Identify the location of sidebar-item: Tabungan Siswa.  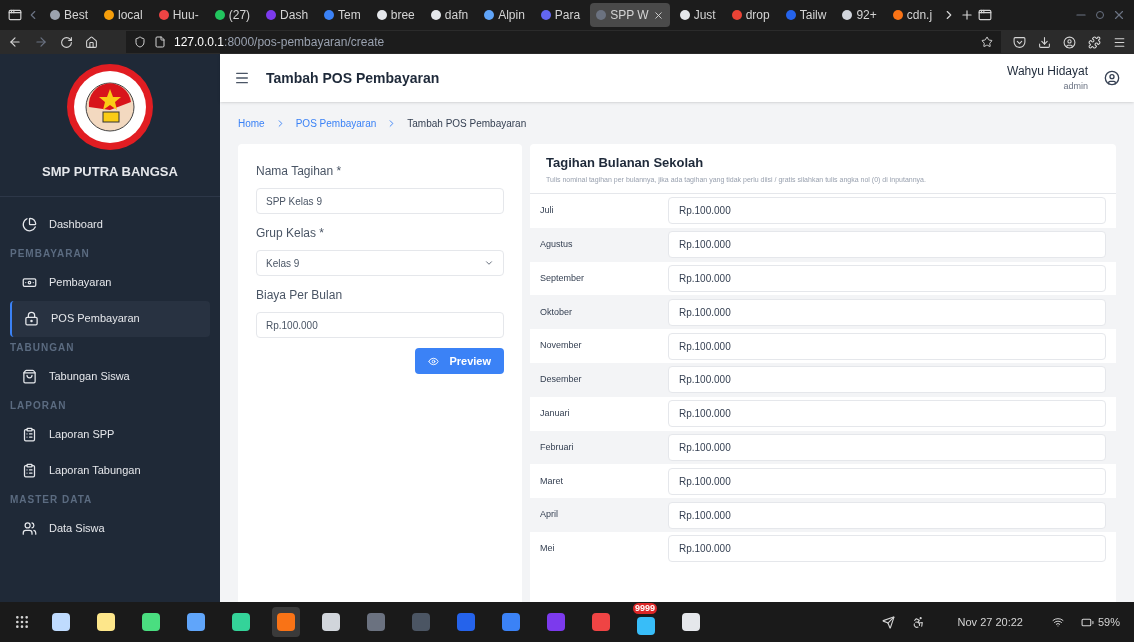
(110, 376).